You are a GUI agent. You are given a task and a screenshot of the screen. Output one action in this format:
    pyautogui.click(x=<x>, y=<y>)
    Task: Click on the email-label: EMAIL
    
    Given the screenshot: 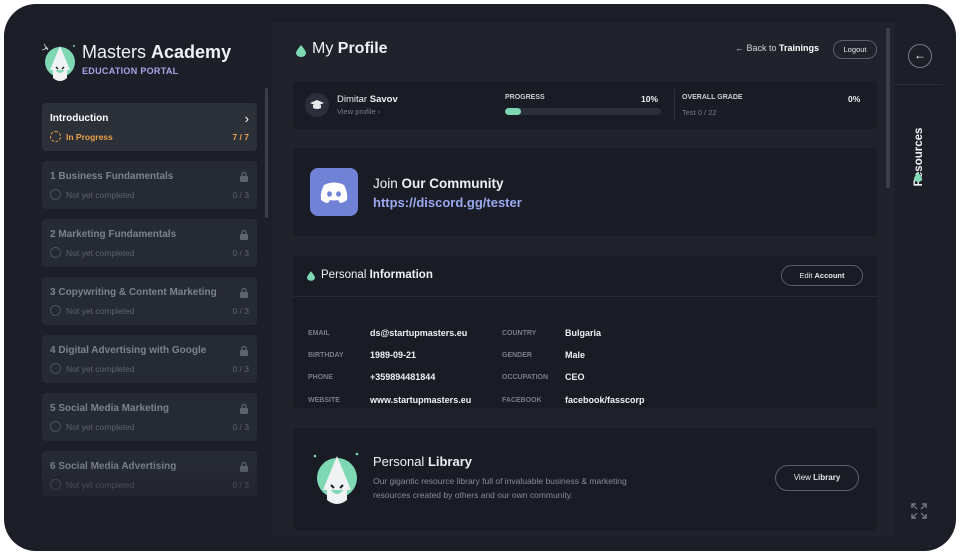 What is the action you would take?
    pyautogui.click(x=319, y=333)
    